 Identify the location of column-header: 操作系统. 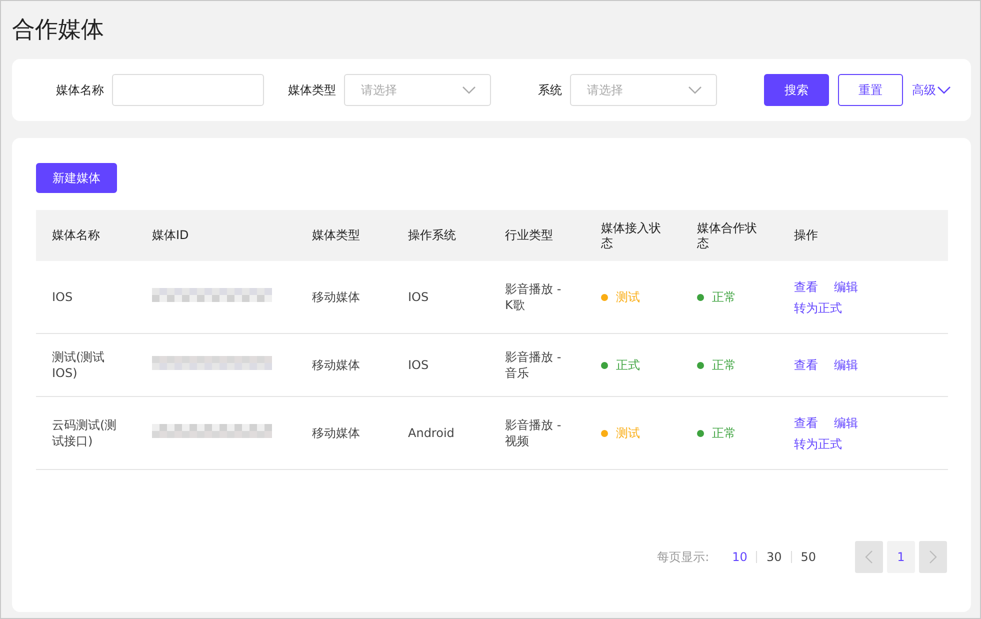
(440, 235).